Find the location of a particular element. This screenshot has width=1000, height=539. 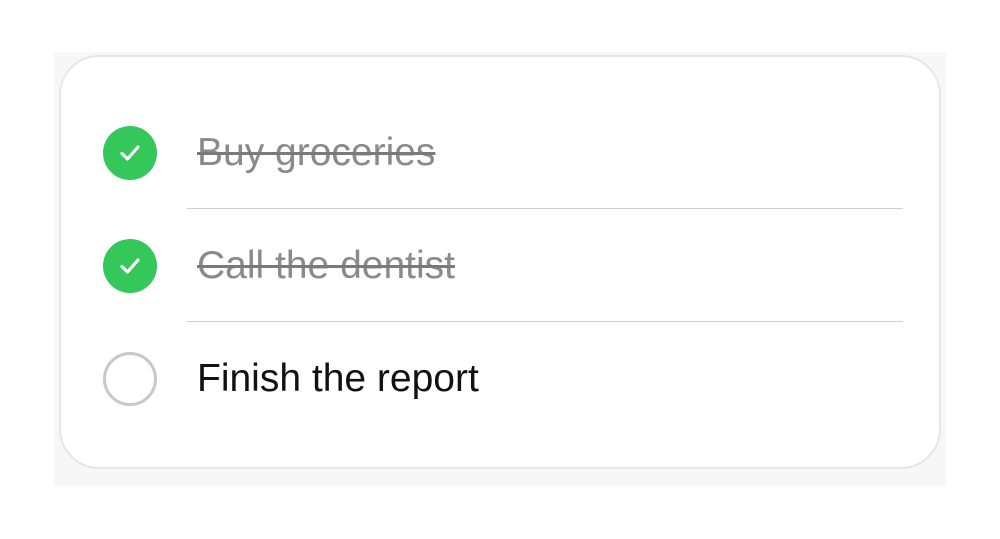

todo-item-label: Call the dentist is located at coordinates (326, 265).